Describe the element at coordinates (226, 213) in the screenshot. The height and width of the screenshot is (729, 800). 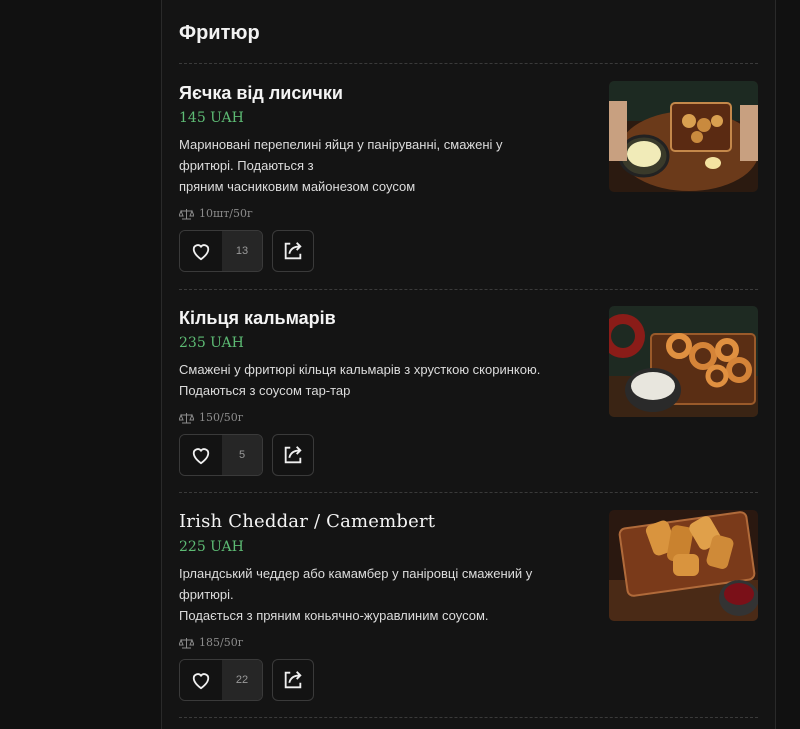
I see `item-weight-value: 10шт/50г` at that location.